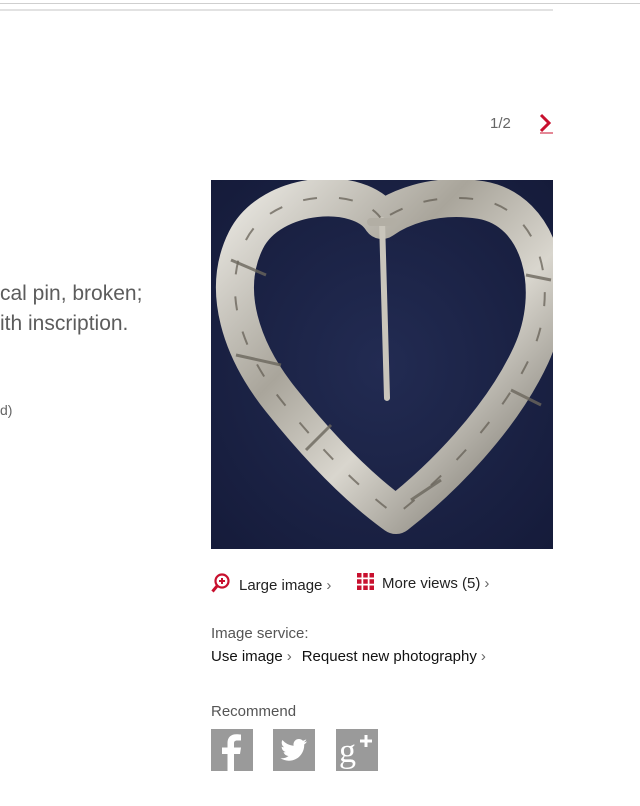 The width and height of the screenshot is (640, 806). What do you see at coordinates (64, 323) in the screenshot?
I see `description-line-2: ith inscription.` at bounding box center [64, 323].